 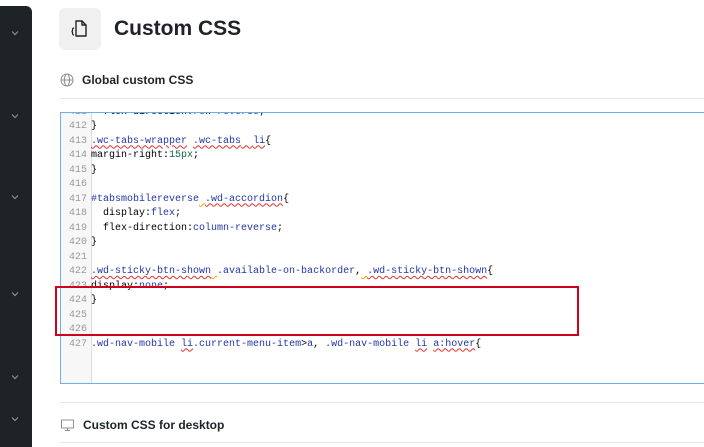 I want to click on code-line: 414 margin-right:15px;, so click(x=382, y=156).